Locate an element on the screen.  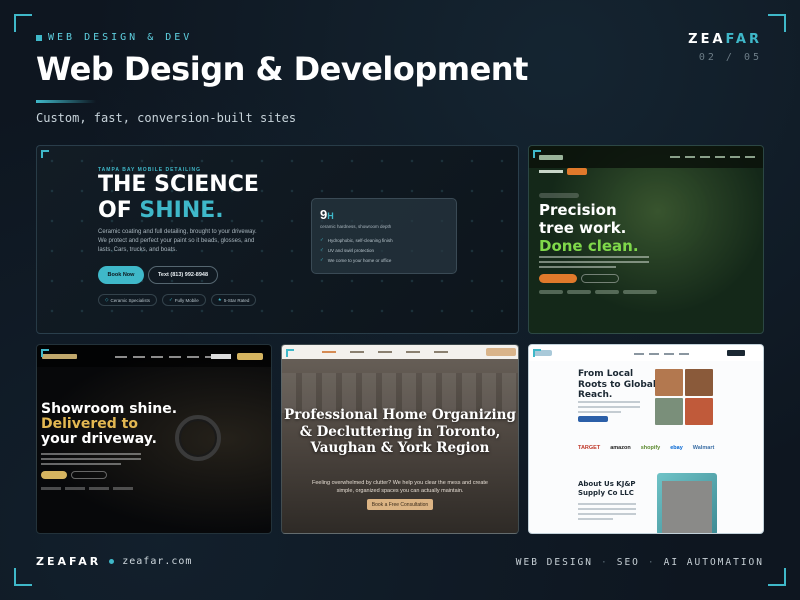
footer-services: WEB DESIGN · SEO · AI AUTOMATION is located at coordinates (640, 562).